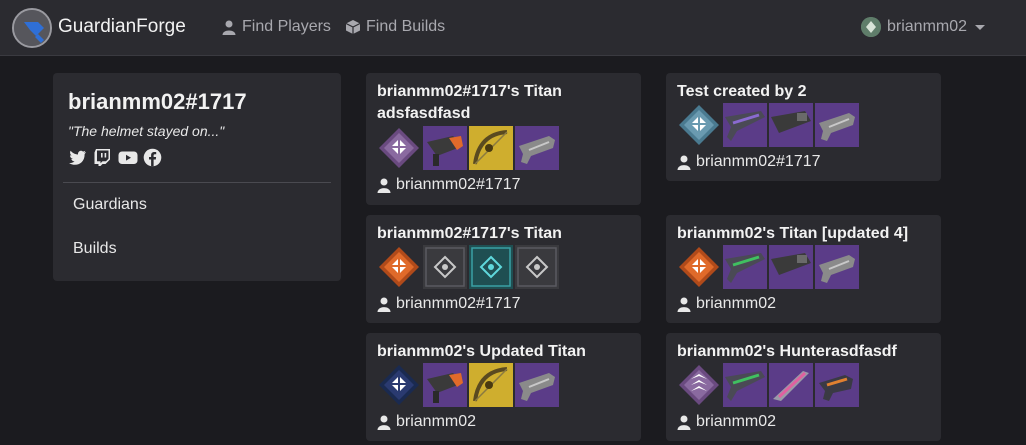 The width and height of the screenshot is (1026, 445). I want to click on build-card: brianmm02's Updated Titan brianmm02, so click(503, 387).